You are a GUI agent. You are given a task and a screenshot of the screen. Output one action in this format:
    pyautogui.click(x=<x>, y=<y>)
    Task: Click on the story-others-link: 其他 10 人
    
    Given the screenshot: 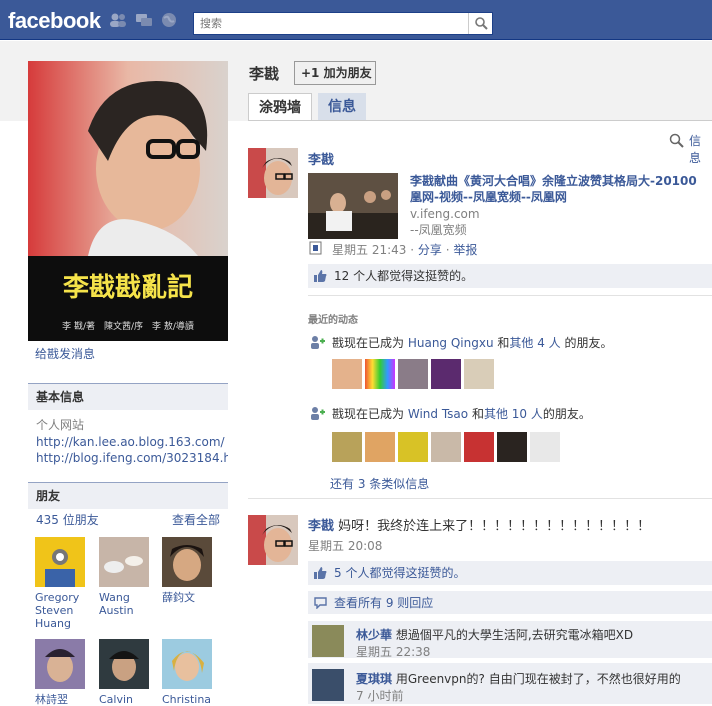 What is the action you would take?
    pyautogui.click(x=513, y=414)
    